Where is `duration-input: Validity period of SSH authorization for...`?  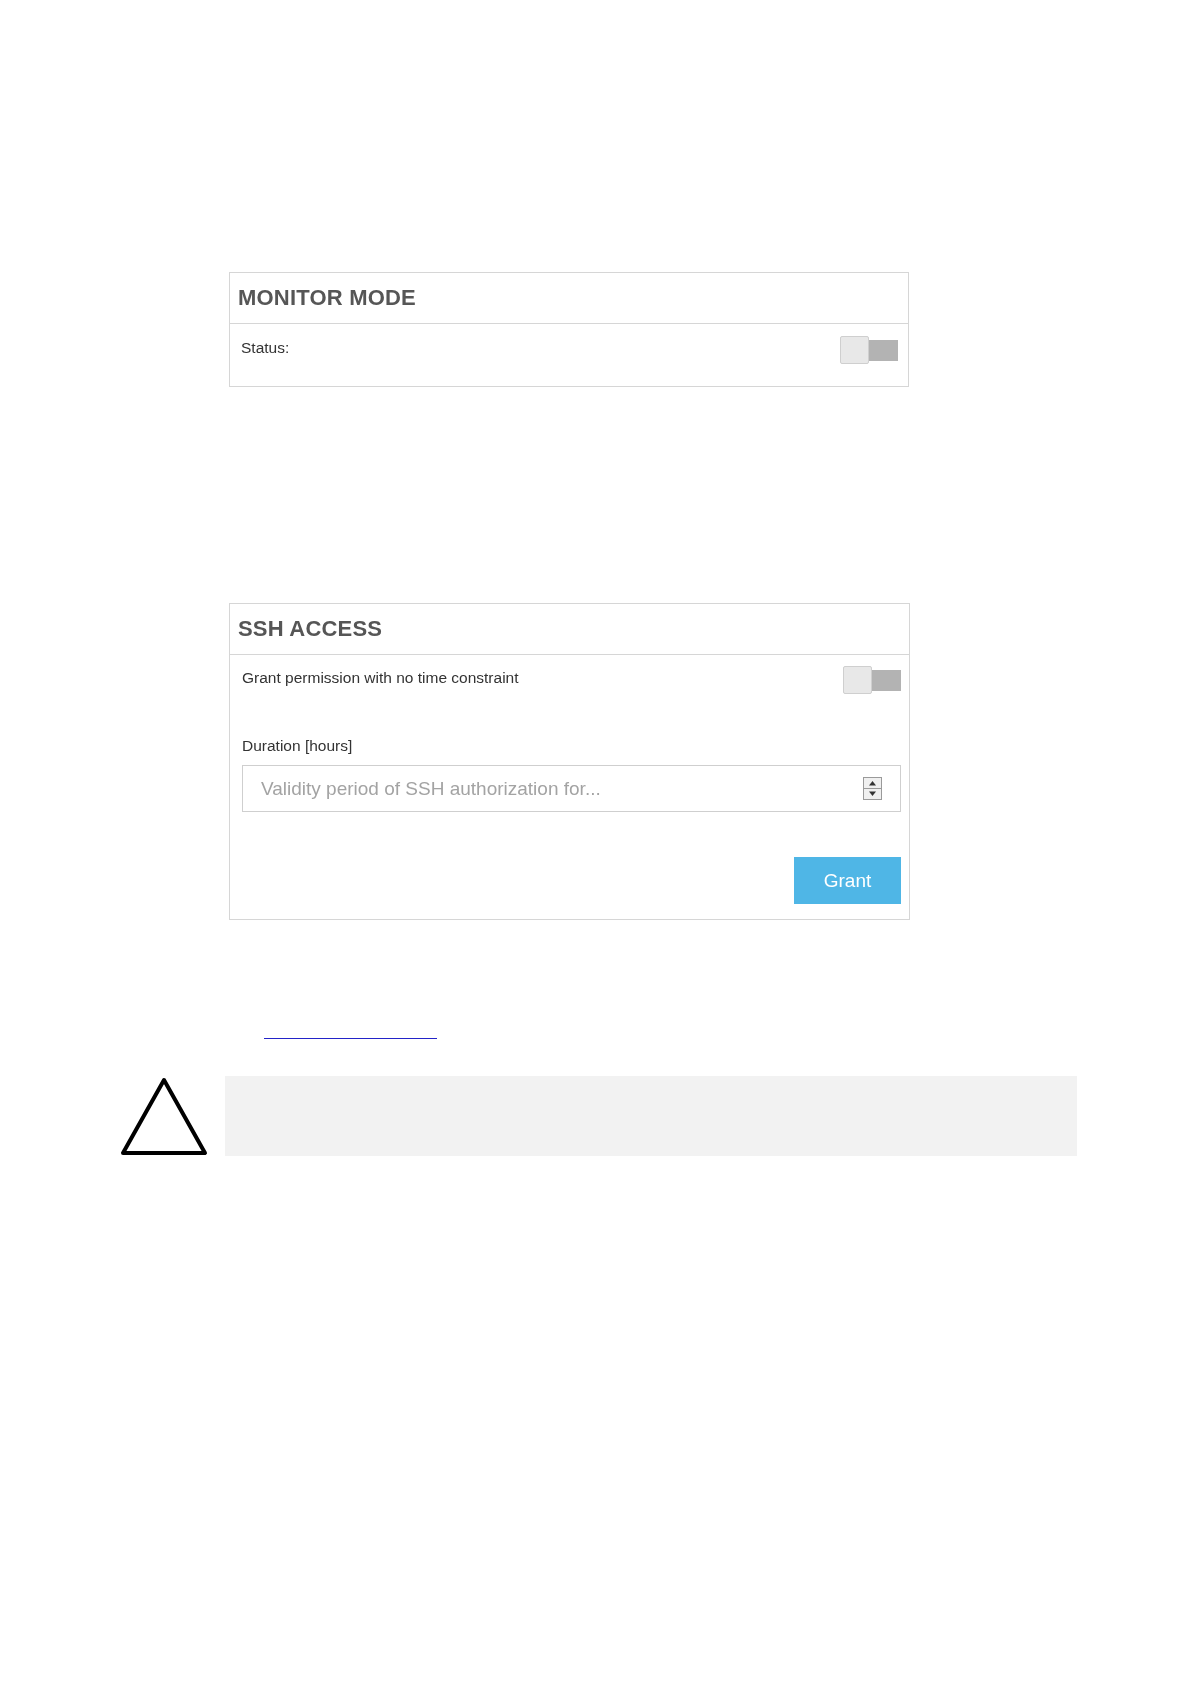 duration-input: Validity period of SSH authorization for... is located at coordinates (571, 788).